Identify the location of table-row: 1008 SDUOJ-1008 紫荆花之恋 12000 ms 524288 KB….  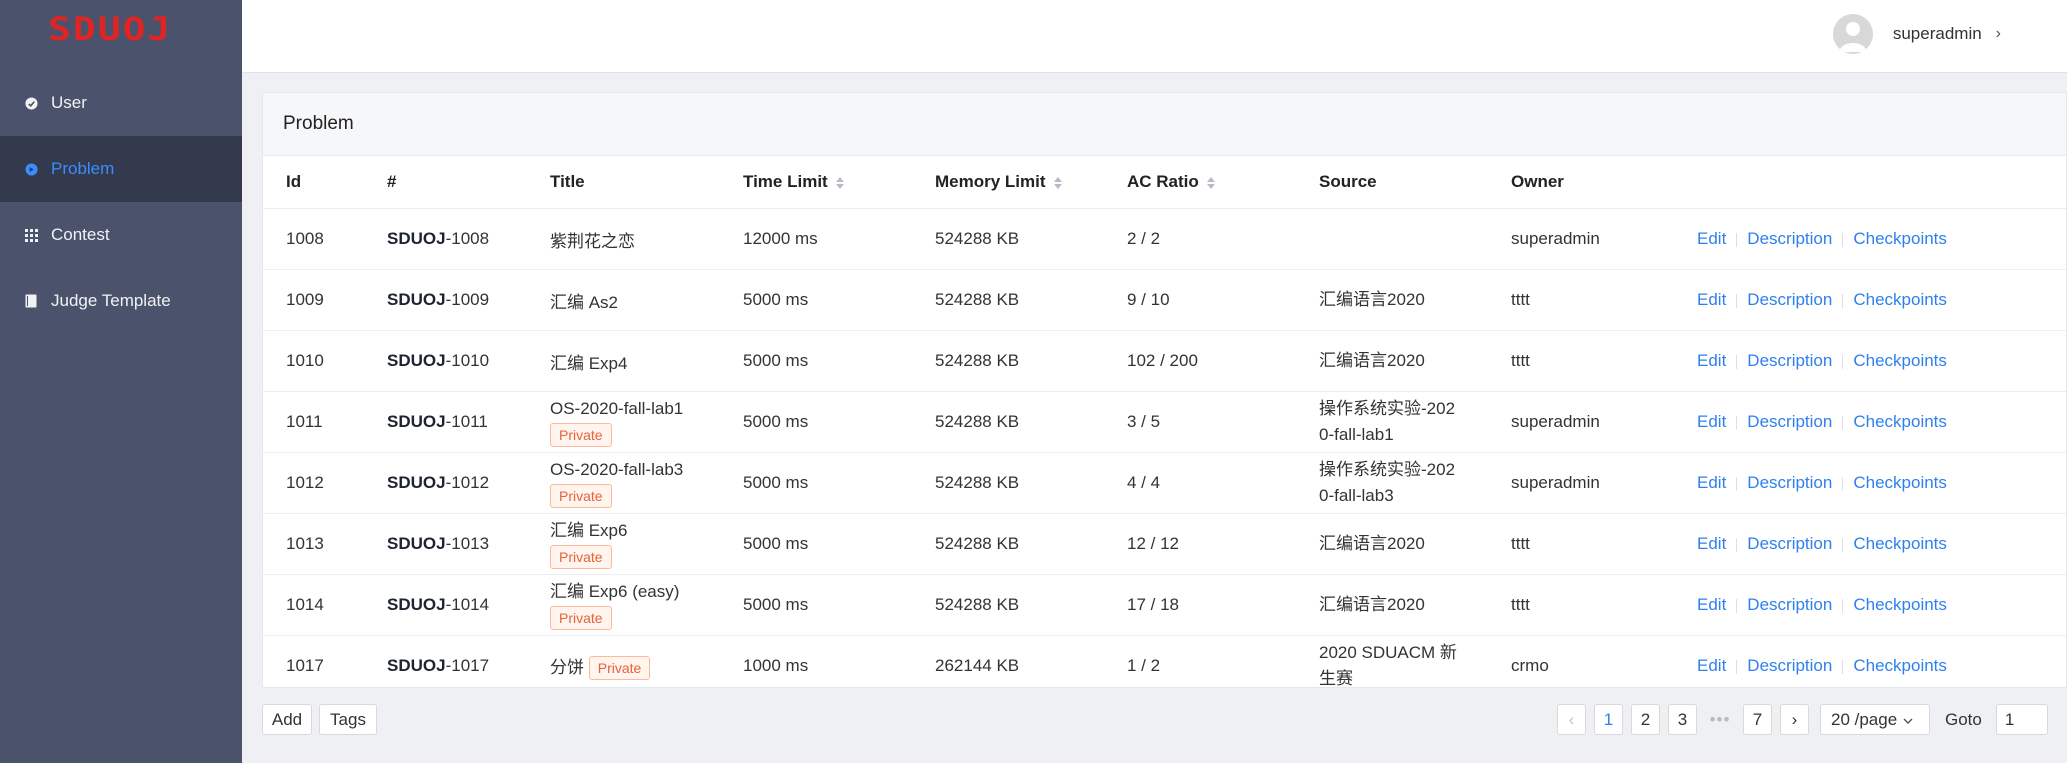
(1164, 239).